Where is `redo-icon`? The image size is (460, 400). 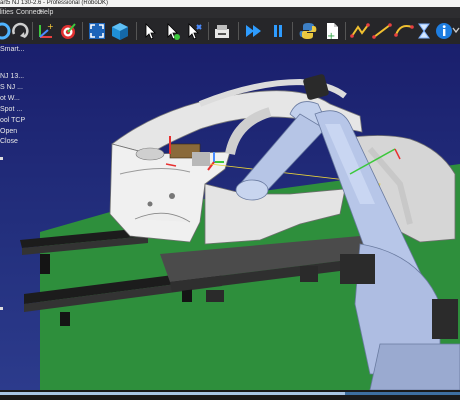 redo-icon is located at coordinates (20, 31).